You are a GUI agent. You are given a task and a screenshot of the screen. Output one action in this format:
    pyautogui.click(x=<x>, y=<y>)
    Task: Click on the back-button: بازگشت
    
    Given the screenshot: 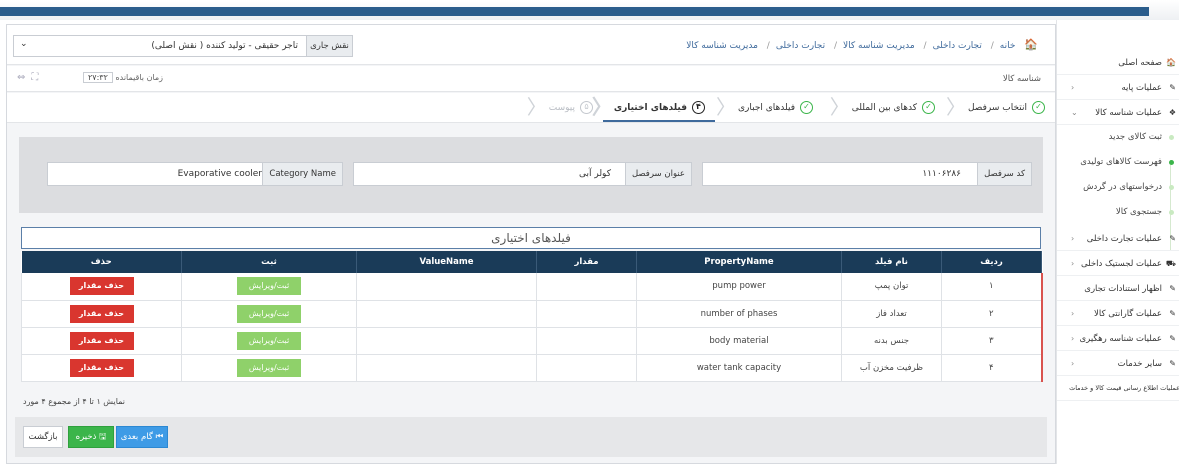 What is the action you would take?
    pyautogui.click(x=43, y=437)
    